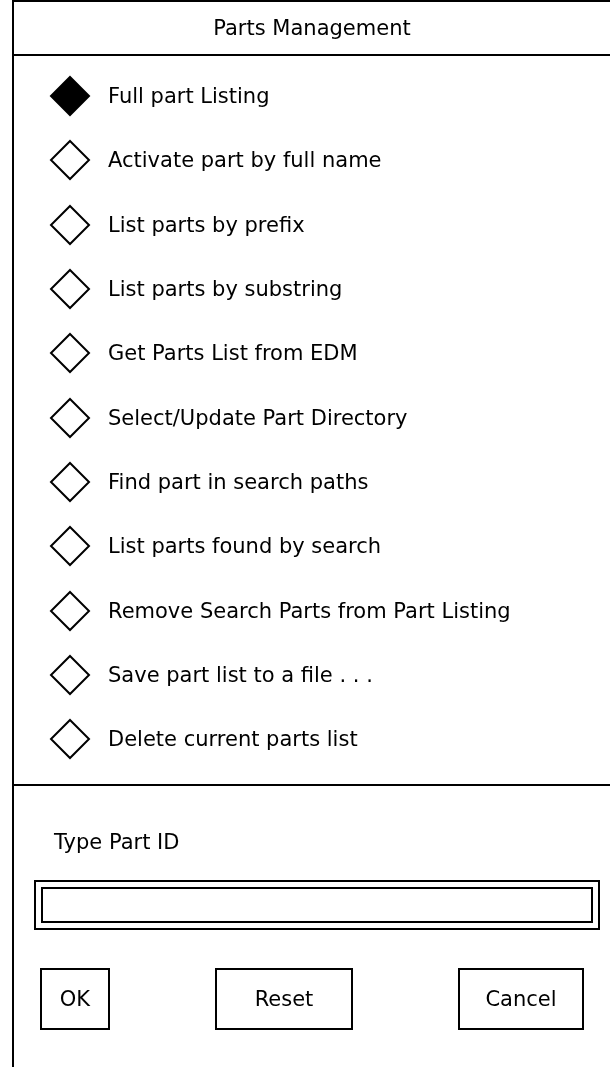 Image resolution: width=610 pixels, height=1067 pixels. What do you see at coordinates (70, 96) in the screenshot?
I see `radio-selected-icon` at bounding box center [70, 96].